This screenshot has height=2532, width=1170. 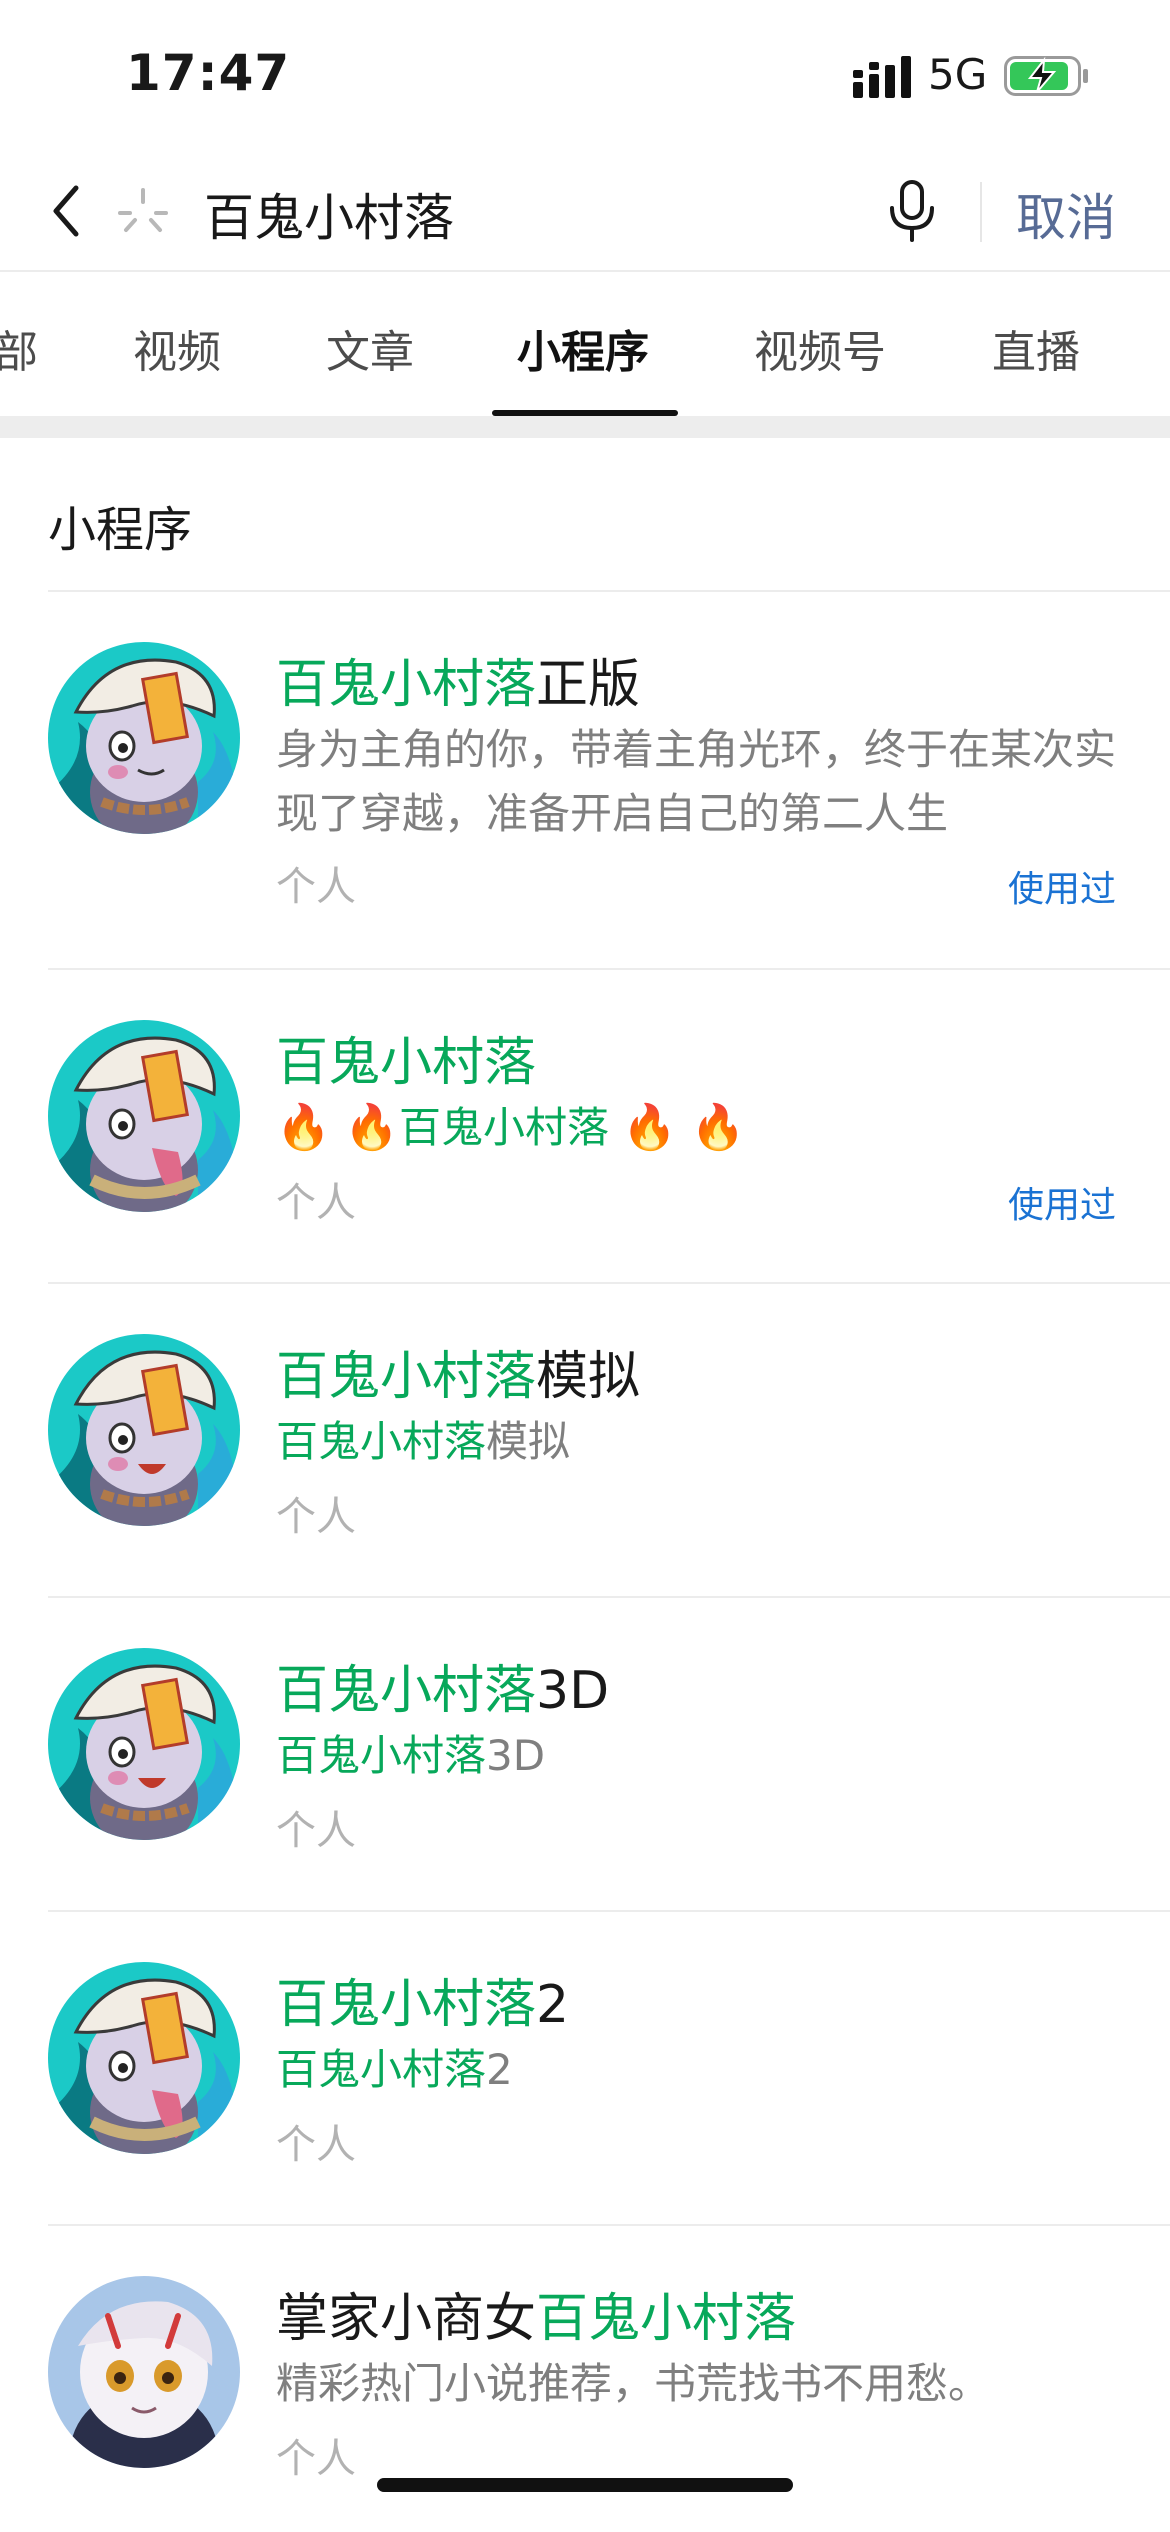 What do you see at coordinates (696, 781) in the screenshot?
I see `result-description: 身为主角的你，带着主角光环，终于在某次实现了穿越，准备开启自己的第二人生` at bounding box center [696, 781].